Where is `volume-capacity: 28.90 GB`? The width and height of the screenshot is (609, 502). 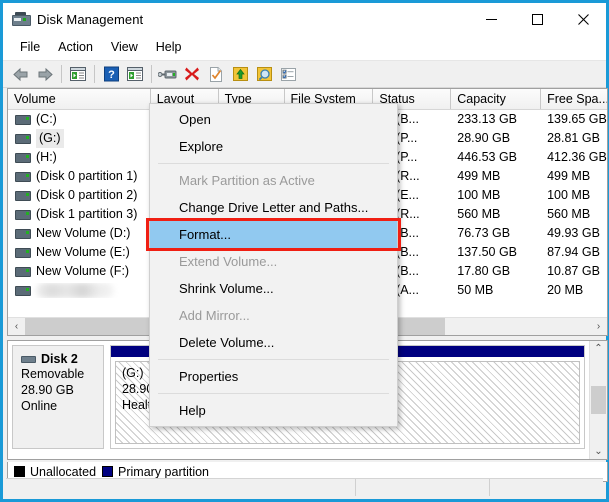 volume-capacity: 28.90 GB is located at coordinates (484, 138).